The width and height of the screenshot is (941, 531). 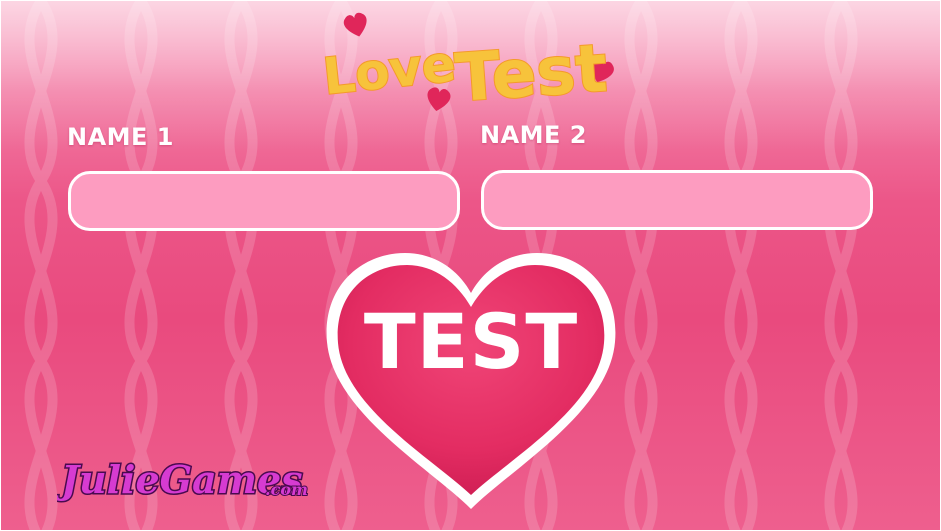 I want to click on title-word-test: Test, so click(x=531, y=73).